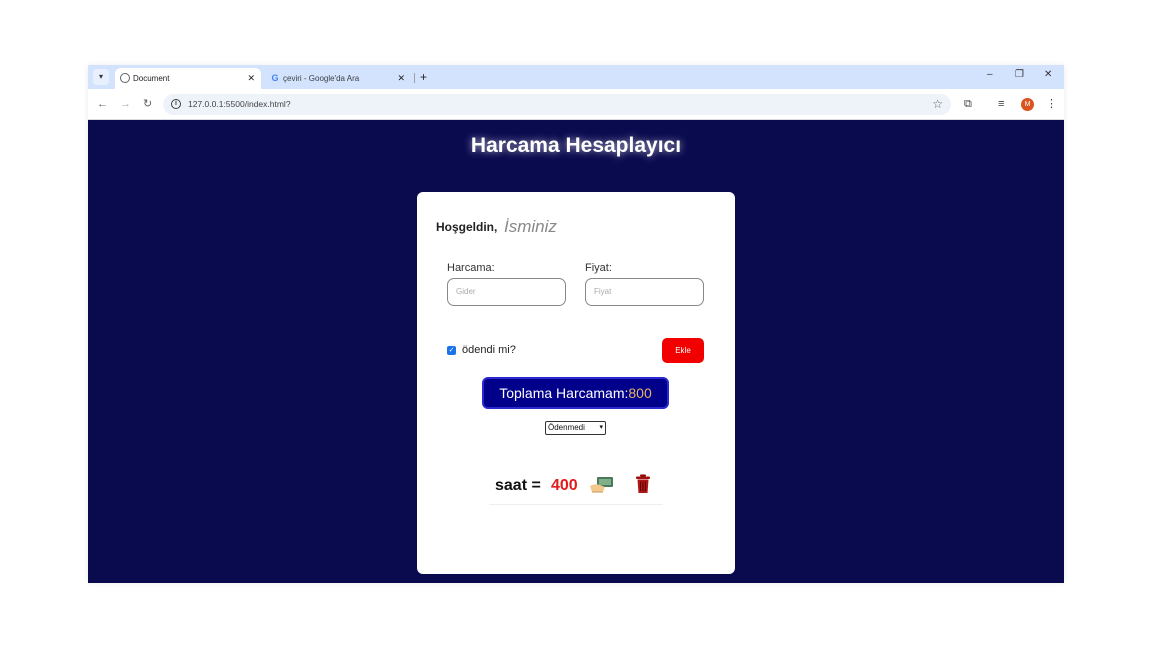  What do you see at coordinates (968, 104) in the screenshot?
I see `extensions-icon: ⧉` at bounding box center [968, 104].